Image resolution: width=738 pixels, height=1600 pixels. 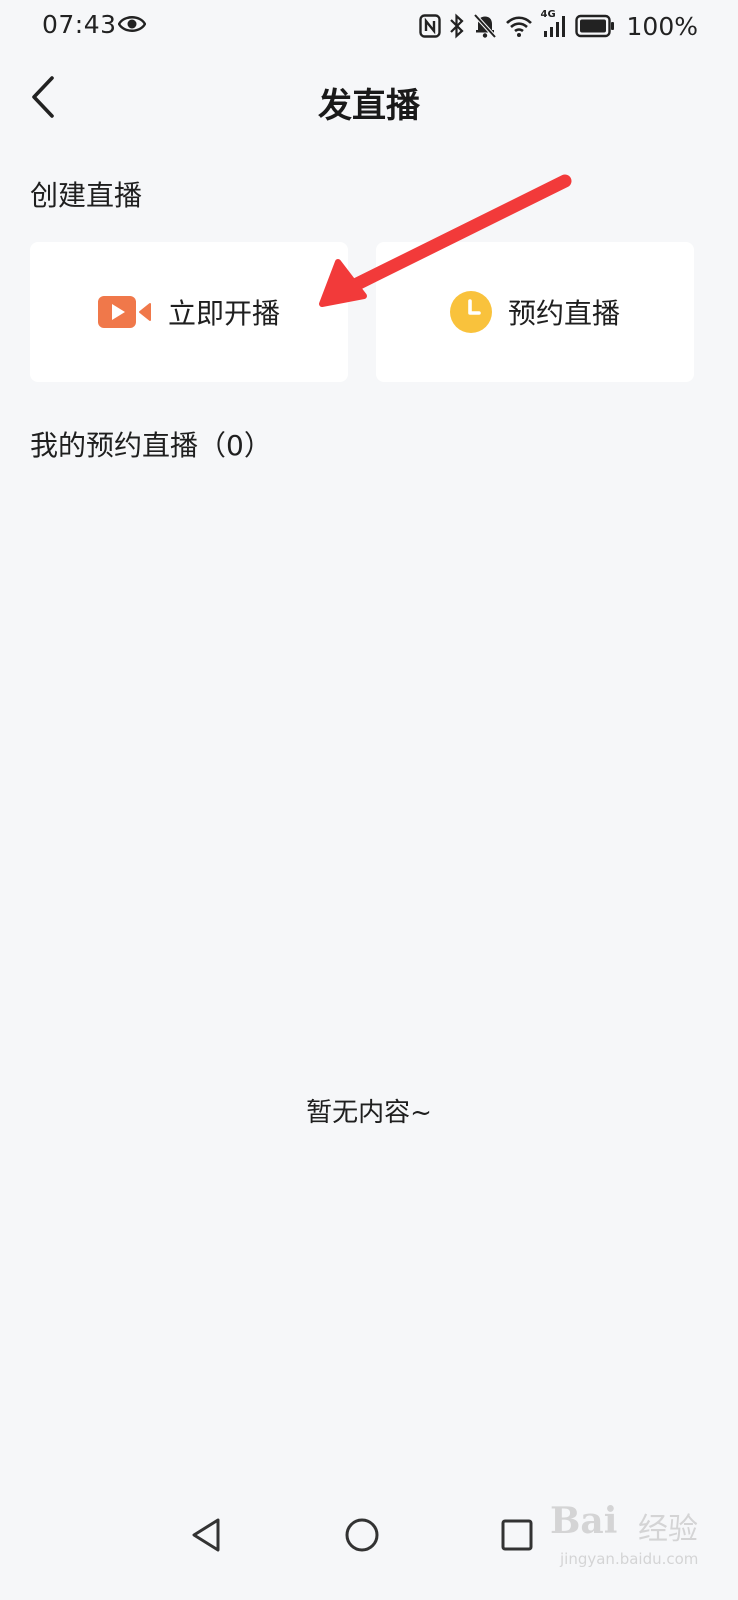 I want to click on wifi-icon, so click(x=518, y=26).